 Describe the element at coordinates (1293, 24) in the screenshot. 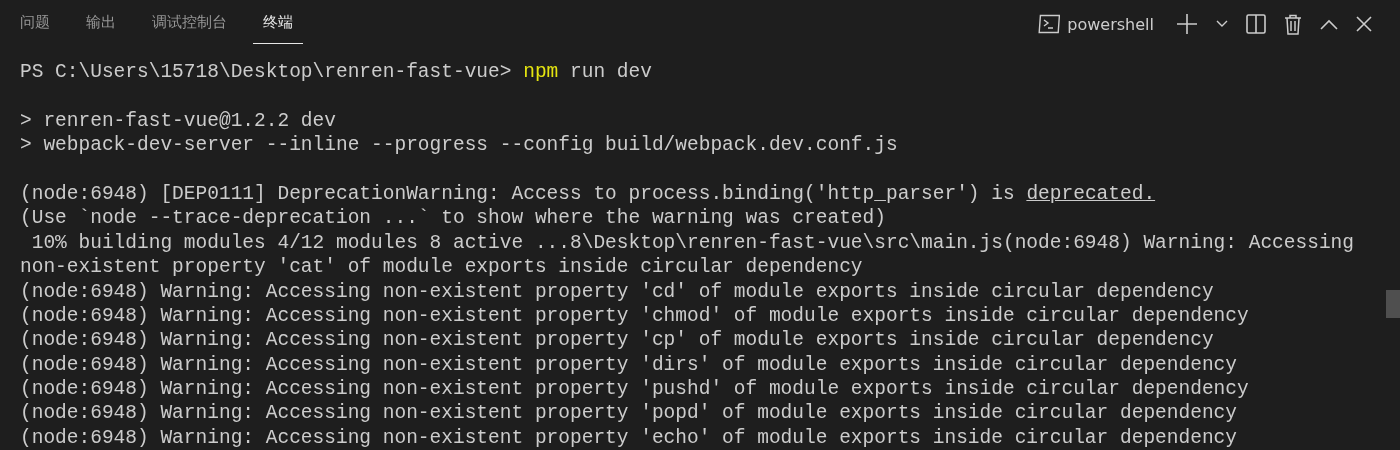

I see `trash-icon` at that location.